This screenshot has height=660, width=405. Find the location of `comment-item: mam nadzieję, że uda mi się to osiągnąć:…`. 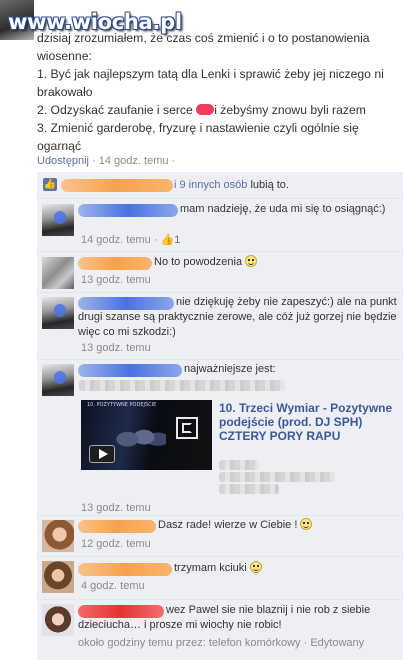

comment-item: mam nadzieję, że uda mi się to osiągnąć:… is located at coordinates (220, 225).